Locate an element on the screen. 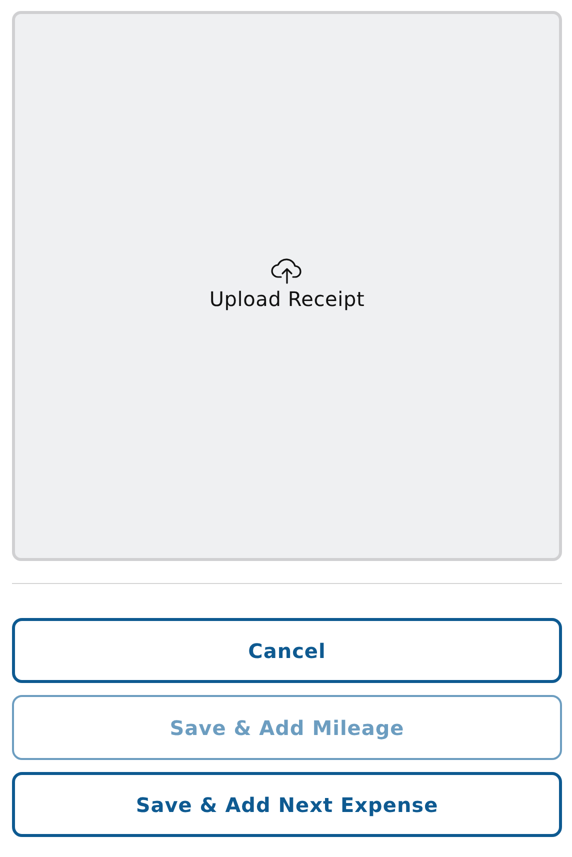  action-button: Cancel is located at coordinates (287, 650).